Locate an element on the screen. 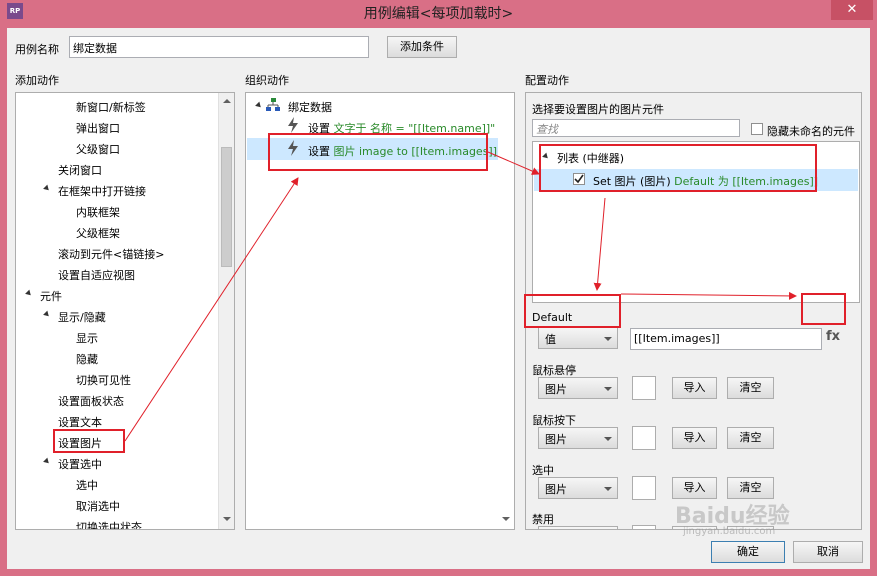 This screenshot has width=877, height=576. cancel-button: 取消 is located at coordinates (828, 552).